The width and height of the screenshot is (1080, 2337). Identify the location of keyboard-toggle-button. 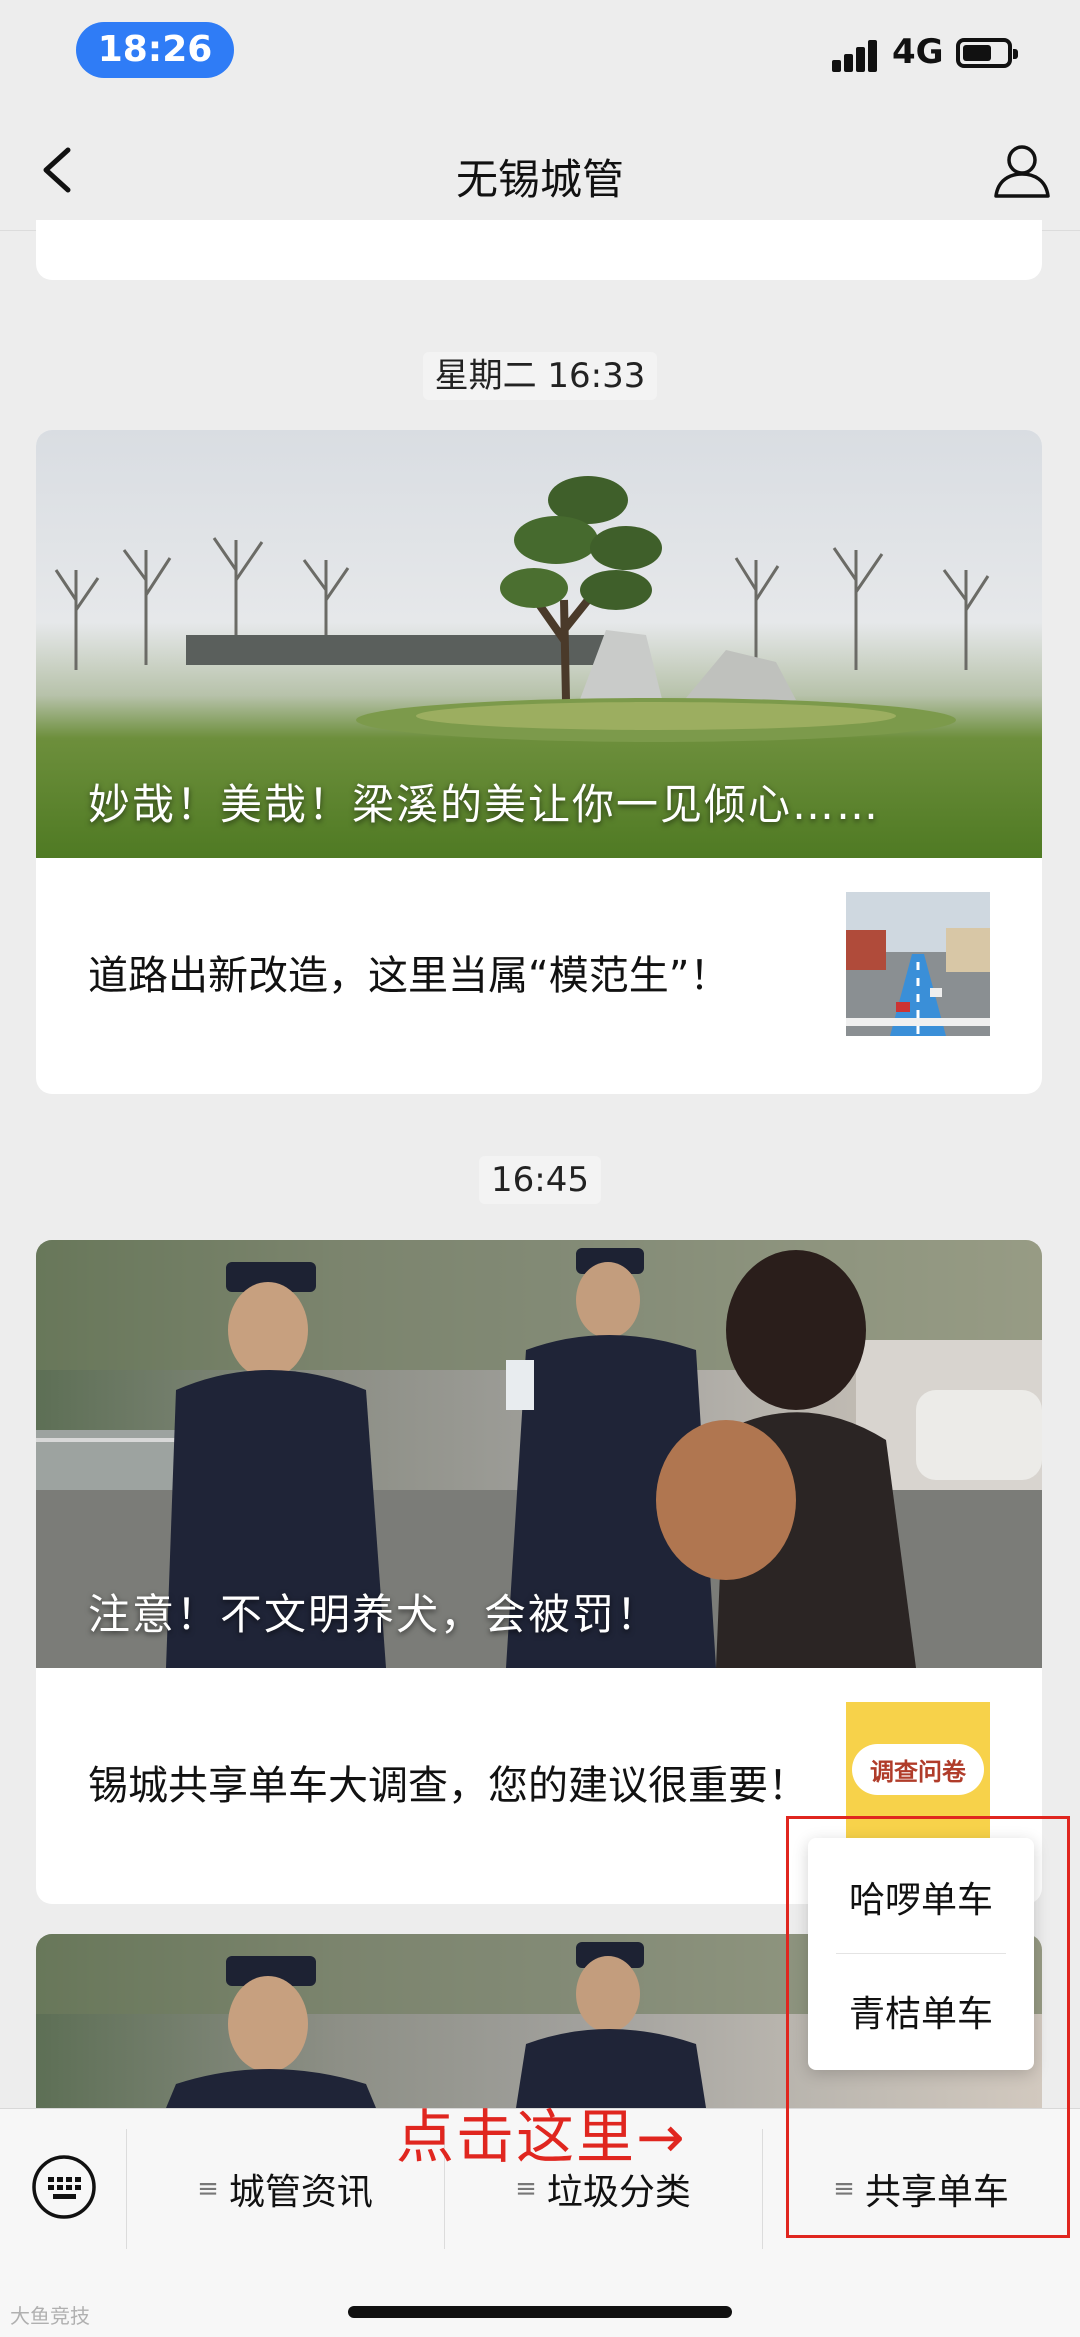
(64, 2187).